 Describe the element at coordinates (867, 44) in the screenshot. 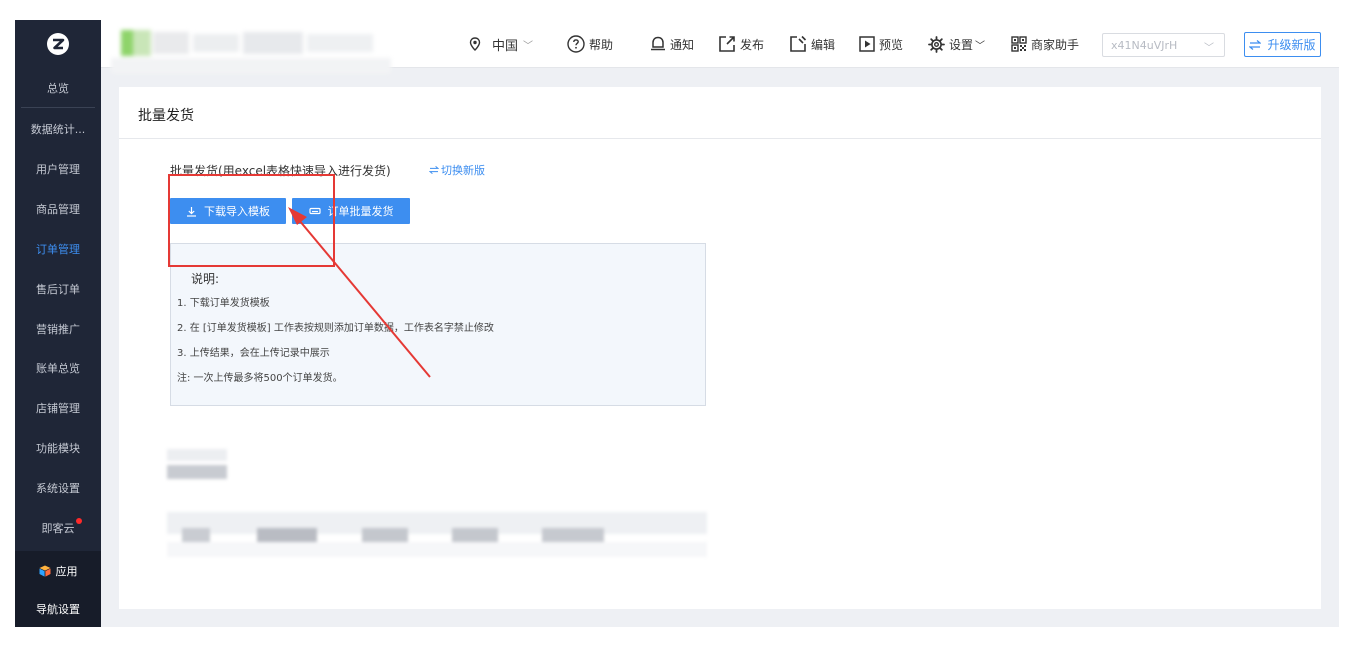

I see `play-preview-icon` at that location.